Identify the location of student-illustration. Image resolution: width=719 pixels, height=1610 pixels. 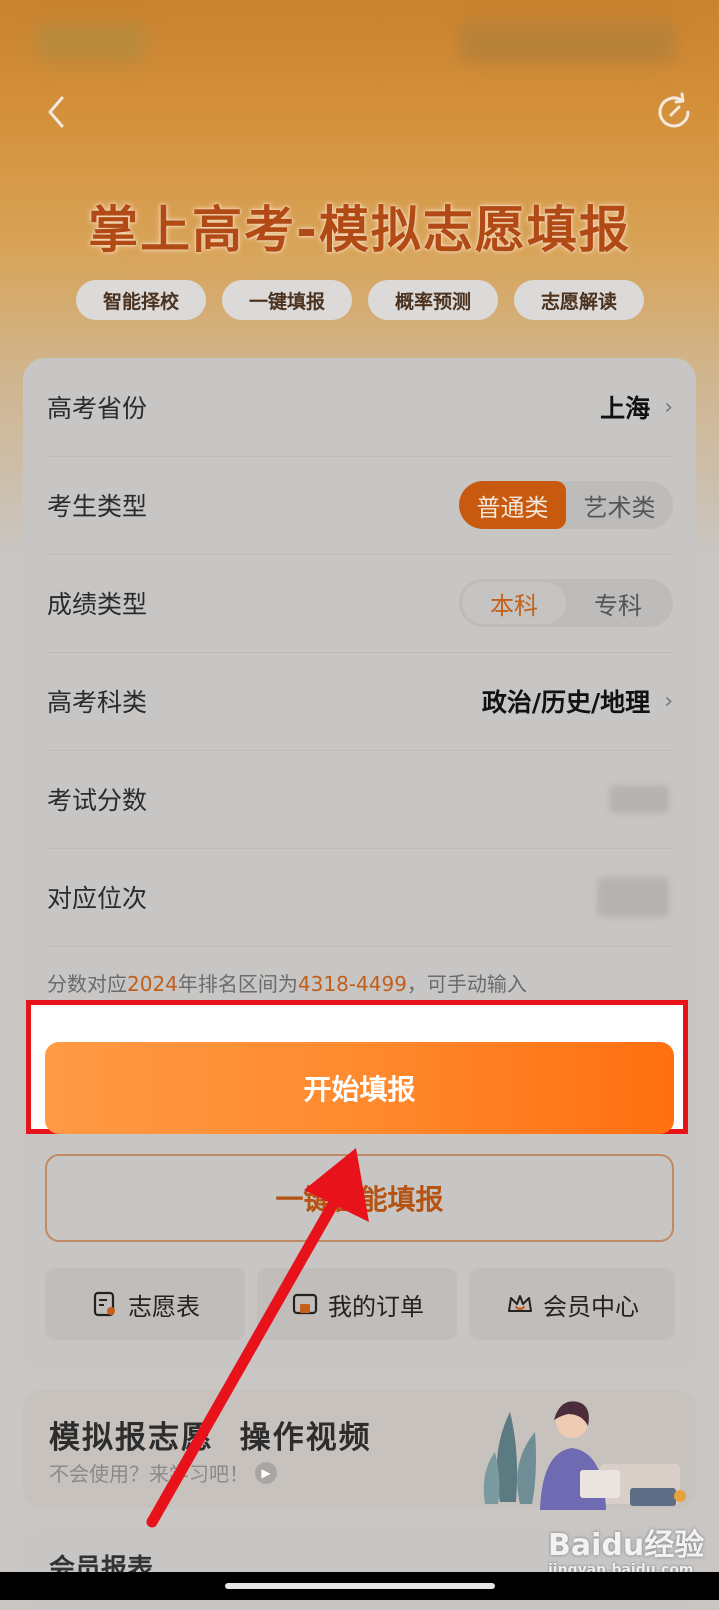
(584, 1455).